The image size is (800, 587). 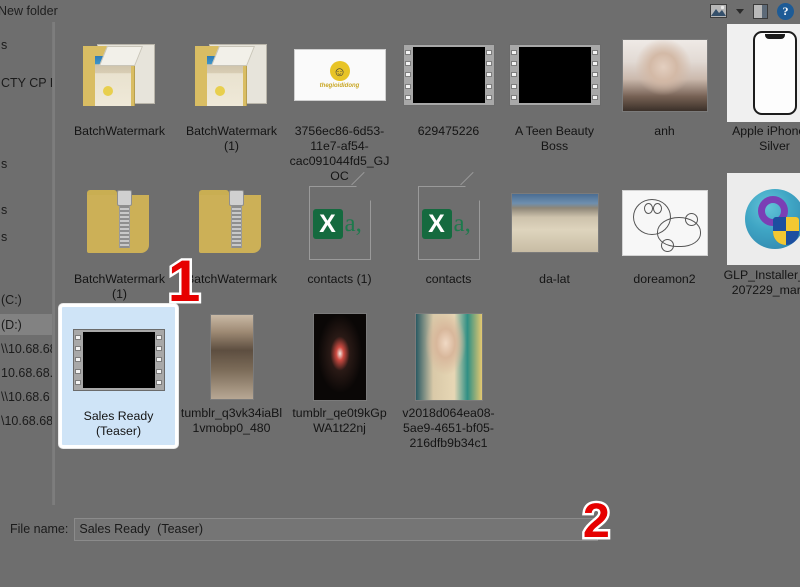 What do you see at coordinates (26, 44) in the screenshot?
I see `sidebar-item-0: s` at bounding box center [26, 44].